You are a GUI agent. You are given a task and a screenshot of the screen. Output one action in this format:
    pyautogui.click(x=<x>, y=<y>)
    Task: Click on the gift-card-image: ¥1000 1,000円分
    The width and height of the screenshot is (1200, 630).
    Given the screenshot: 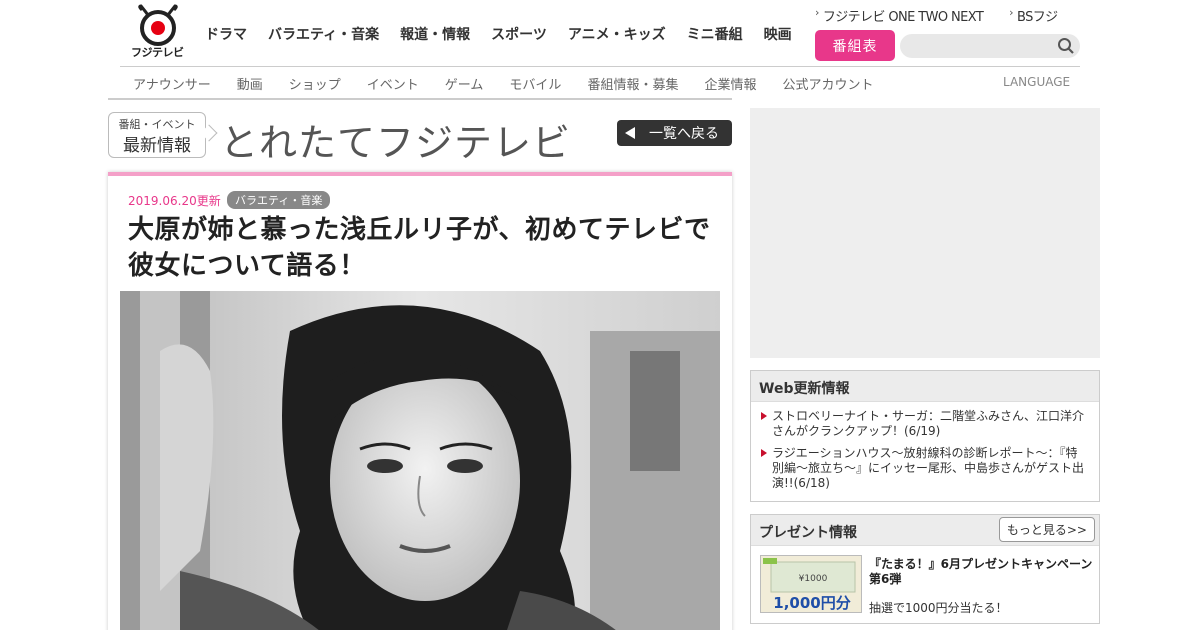 What is the action you would take?
    pyautogui.click(x=811, y=584)
    